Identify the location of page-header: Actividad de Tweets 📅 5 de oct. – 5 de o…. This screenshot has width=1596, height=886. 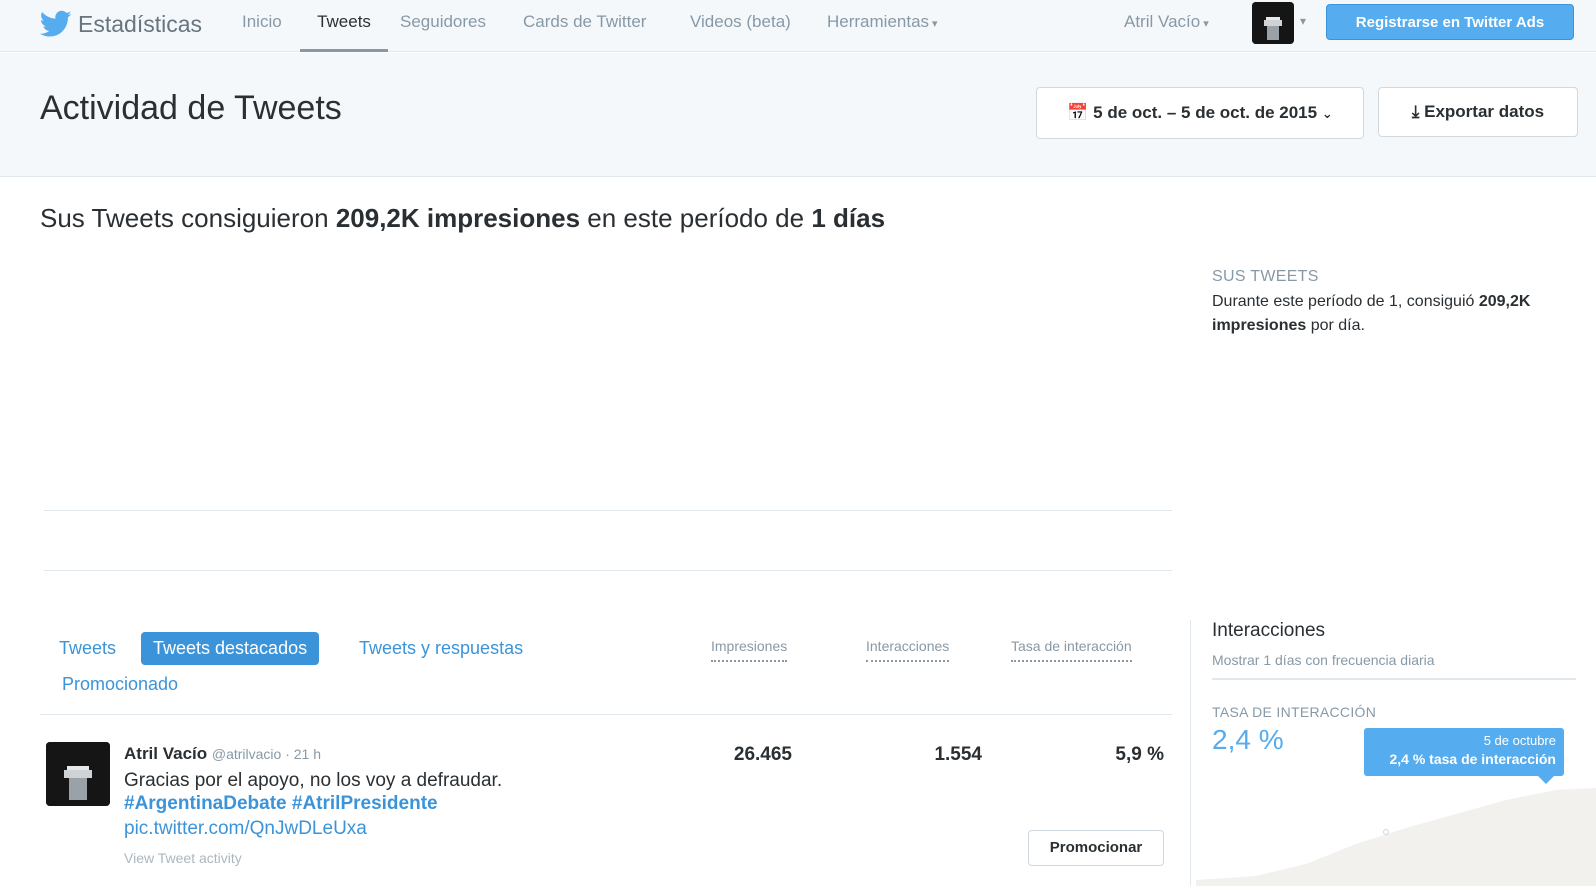
(798, 115).